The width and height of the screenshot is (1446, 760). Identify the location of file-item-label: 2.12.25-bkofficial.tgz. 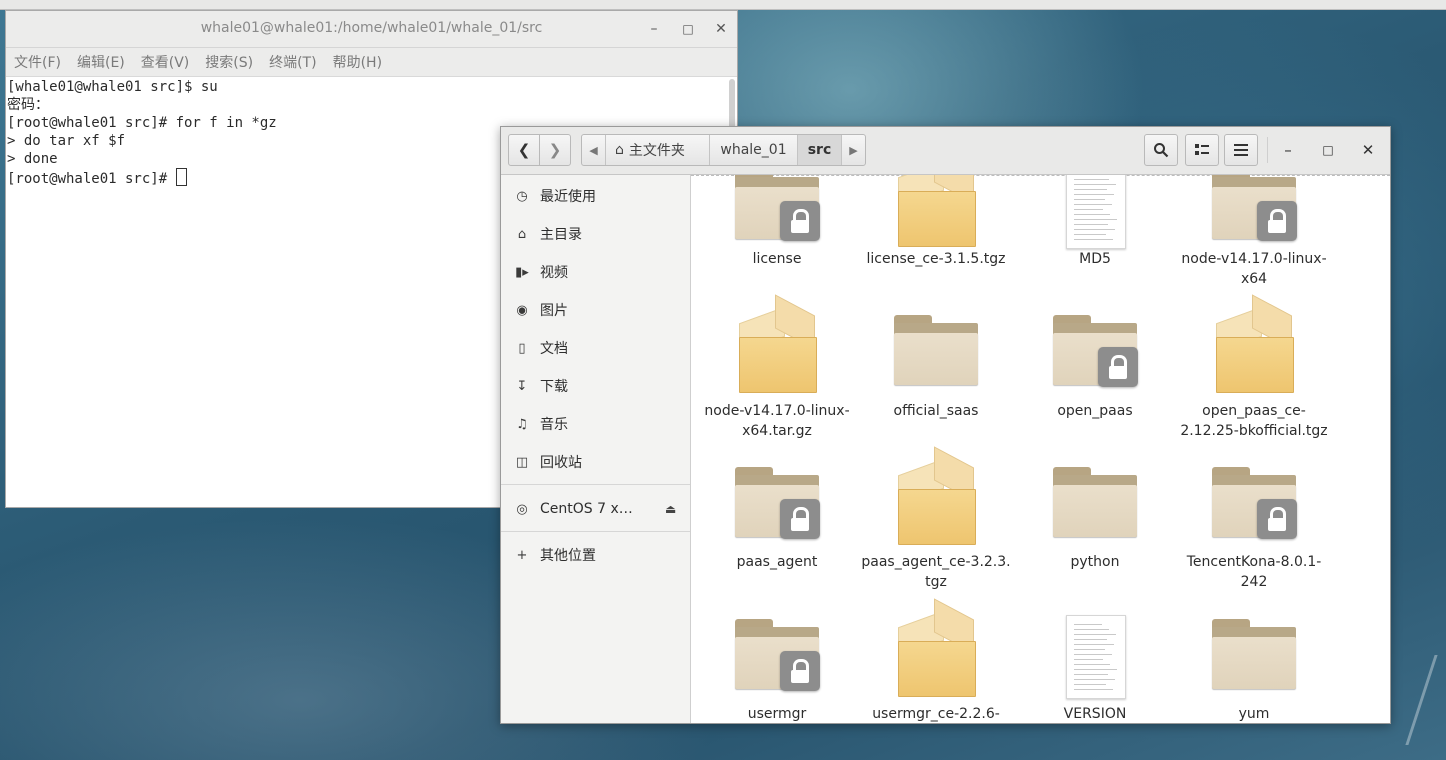
(1254, 431).